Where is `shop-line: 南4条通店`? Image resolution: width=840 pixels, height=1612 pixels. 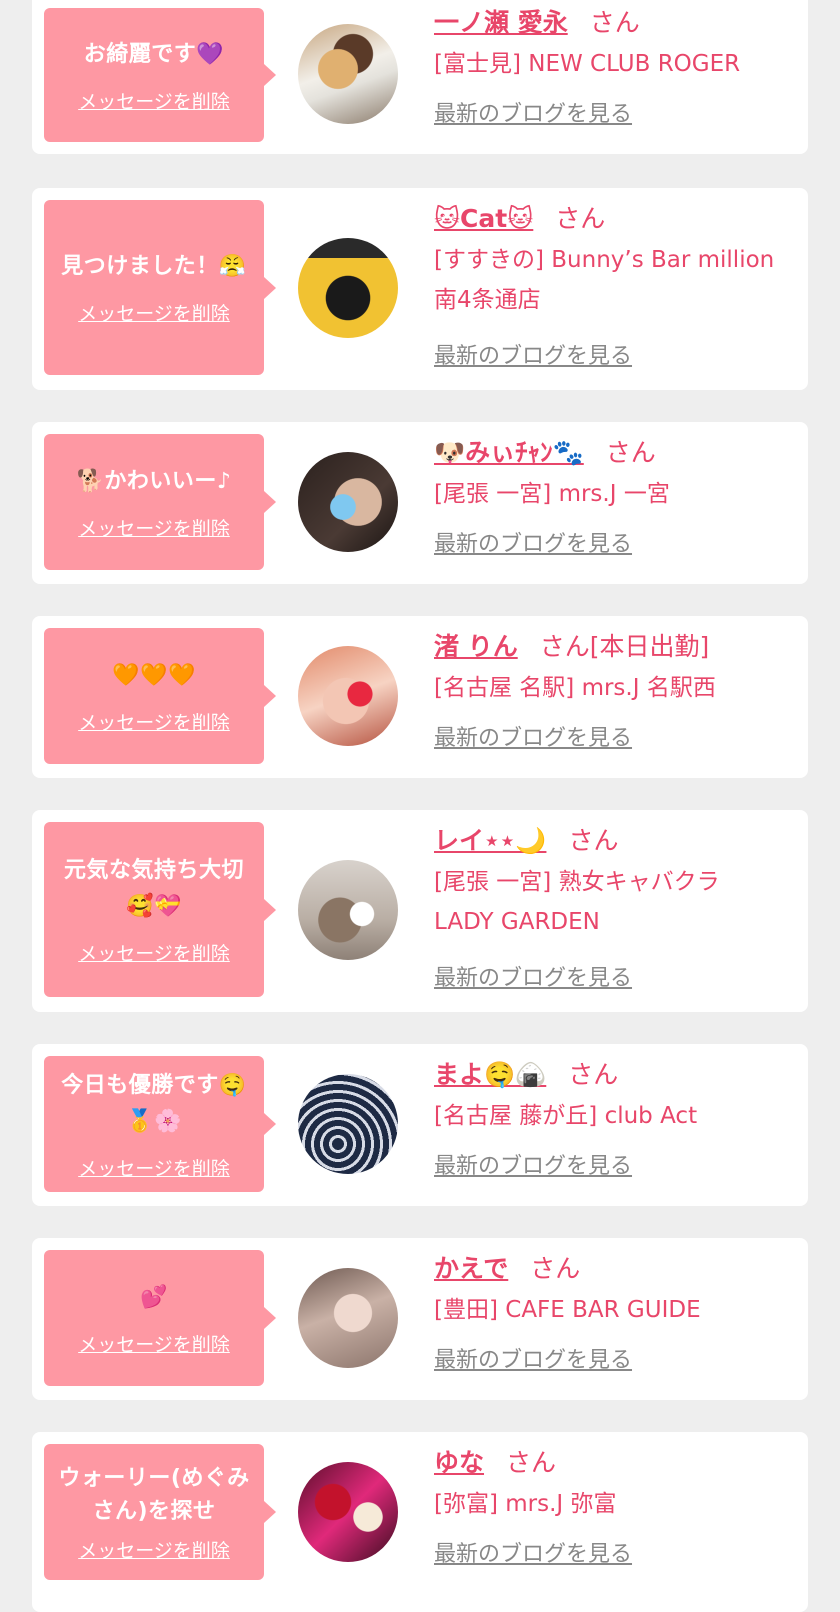 shop-line: 南4条通店 is located at coordinates (487, 300).